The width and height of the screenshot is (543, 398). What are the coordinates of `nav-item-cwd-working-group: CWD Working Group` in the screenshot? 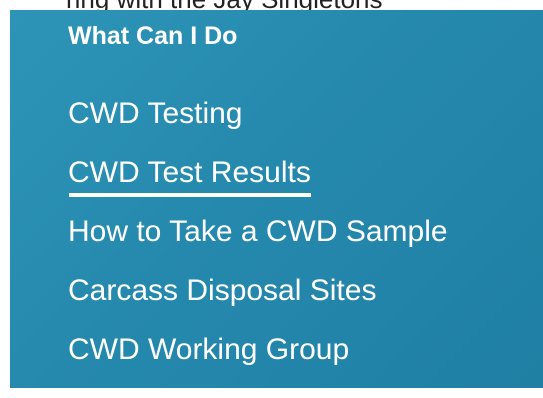 It's located at (258, 357).